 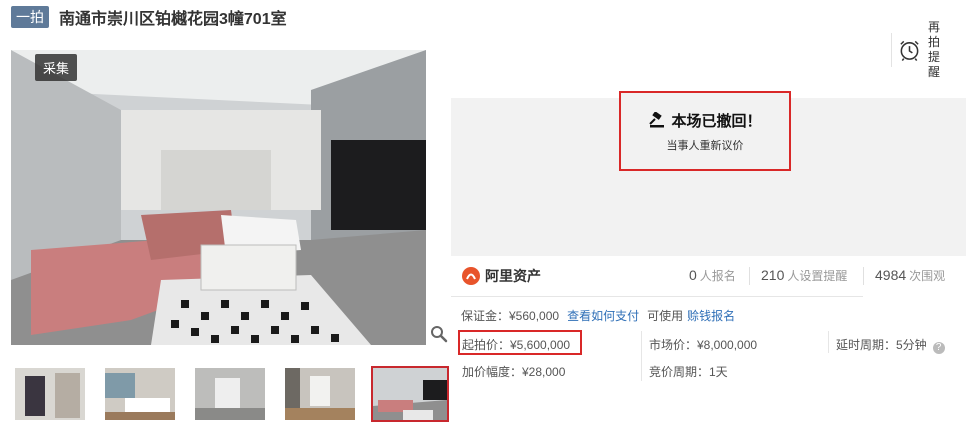 I want to click on thumbnail-5-selected, so click(x=410, y=394).